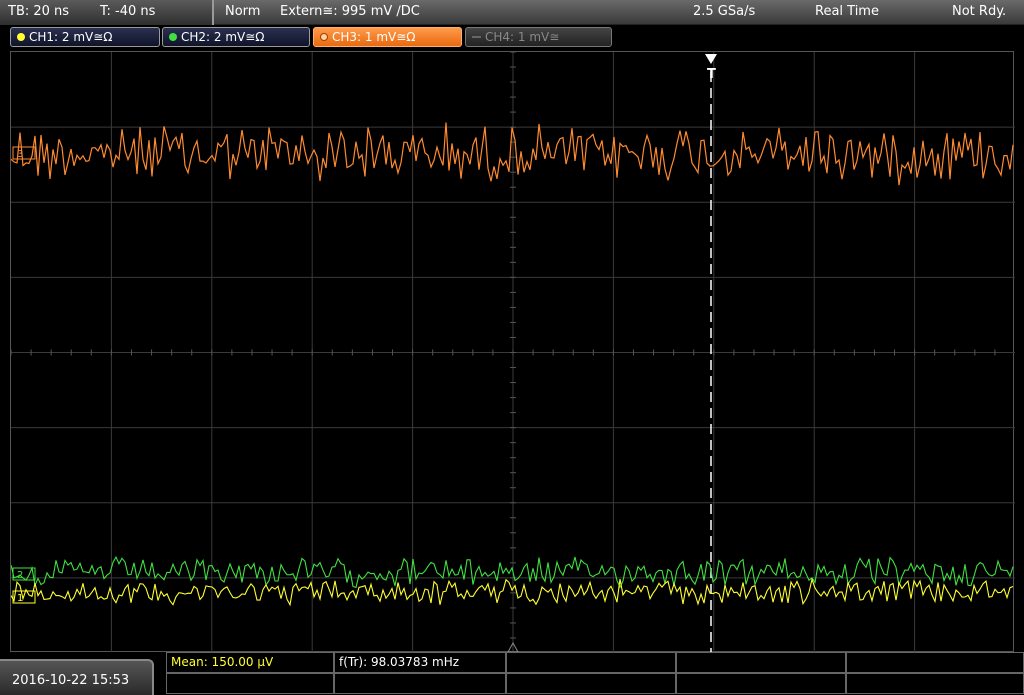  I want to click on trigger-marker-icon, so click(711, 59).